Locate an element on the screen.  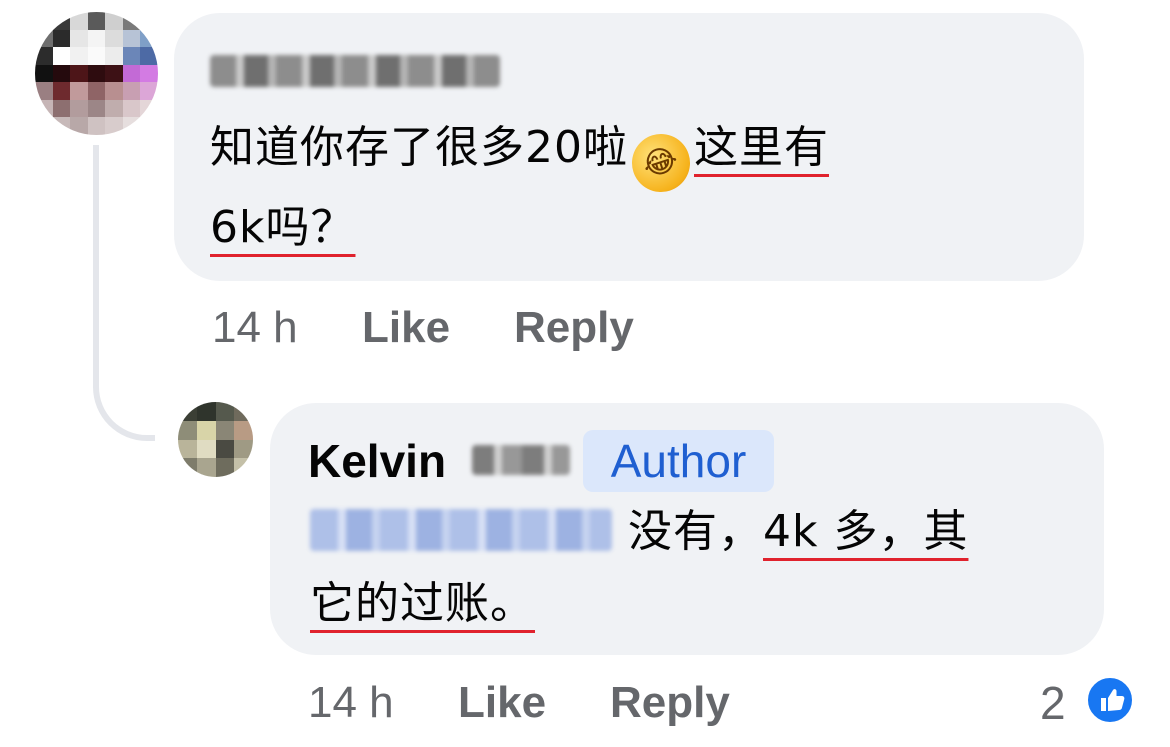
comment-text-highlight-2: 6k吗？ is located at coordinates (283, 227).